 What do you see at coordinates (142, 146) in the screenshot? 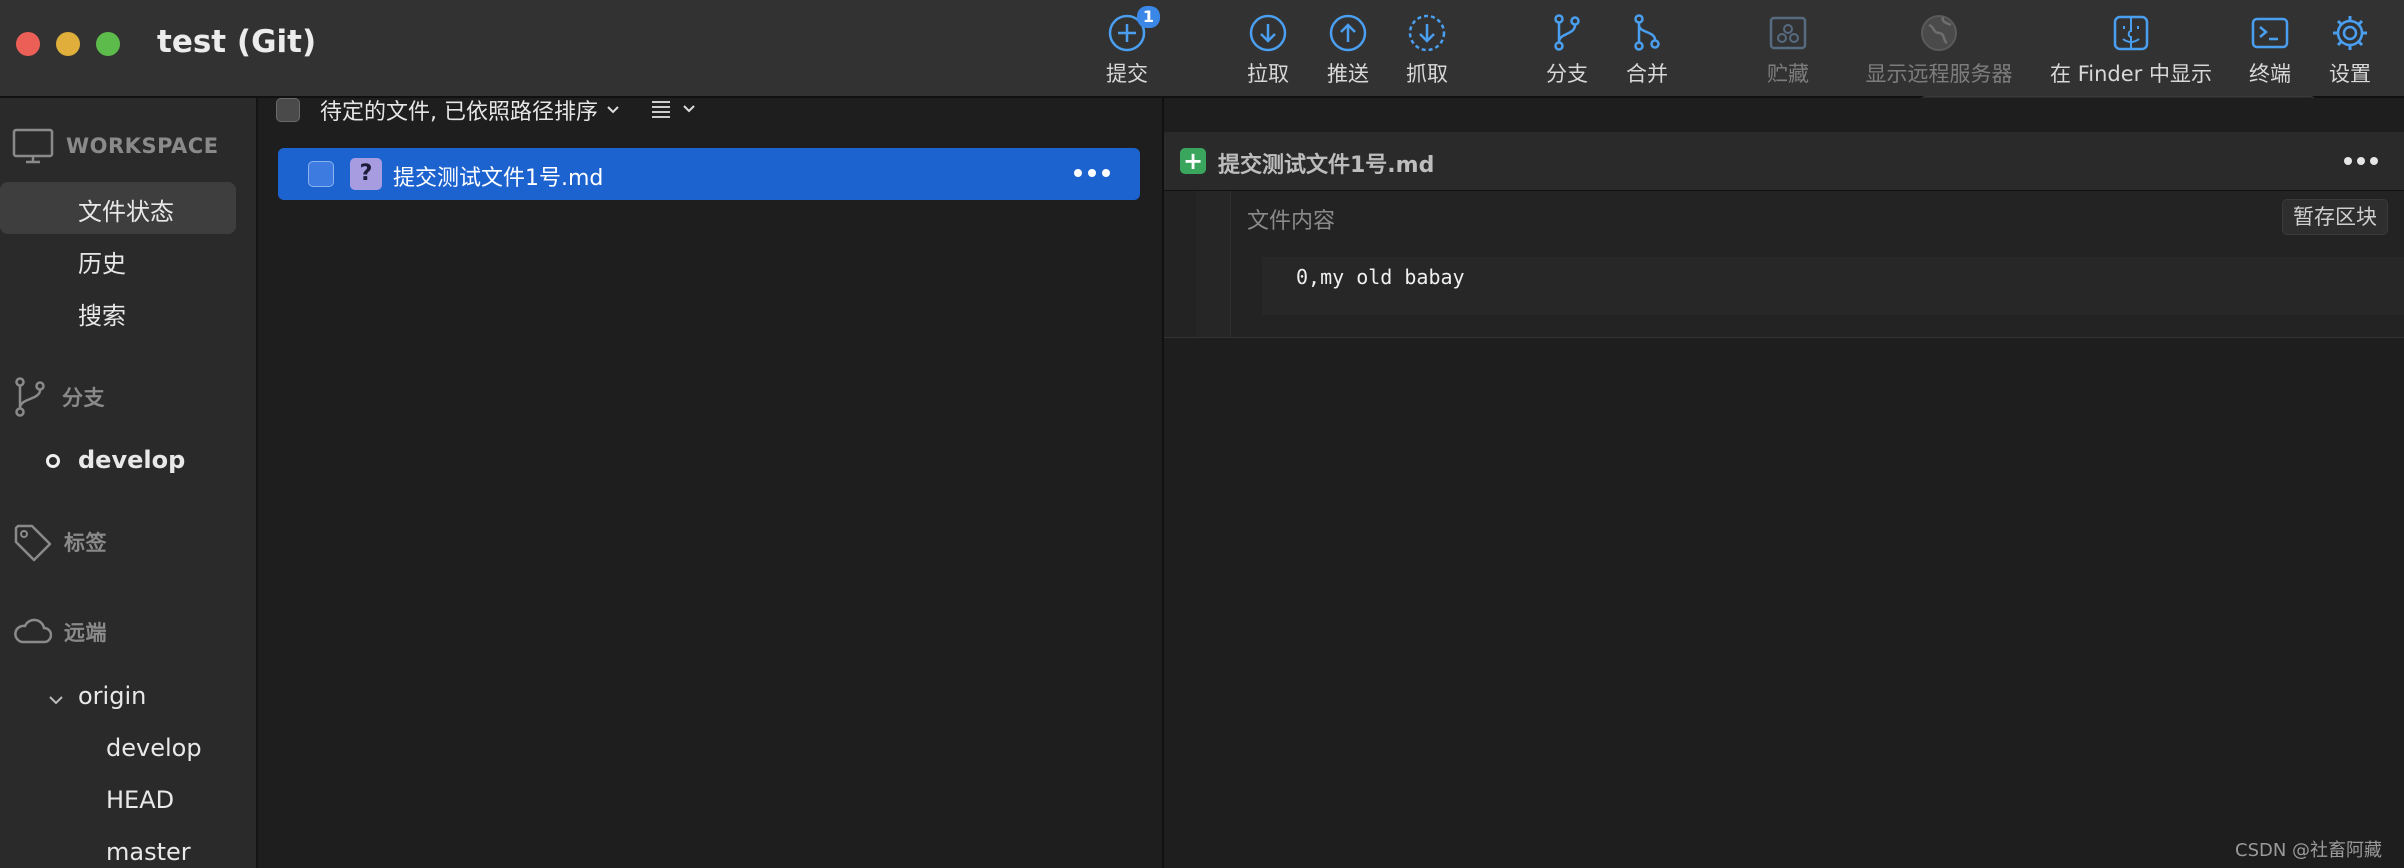
I see `workspace-header-label: WORKSPACE` at bounding box center [142, 146].